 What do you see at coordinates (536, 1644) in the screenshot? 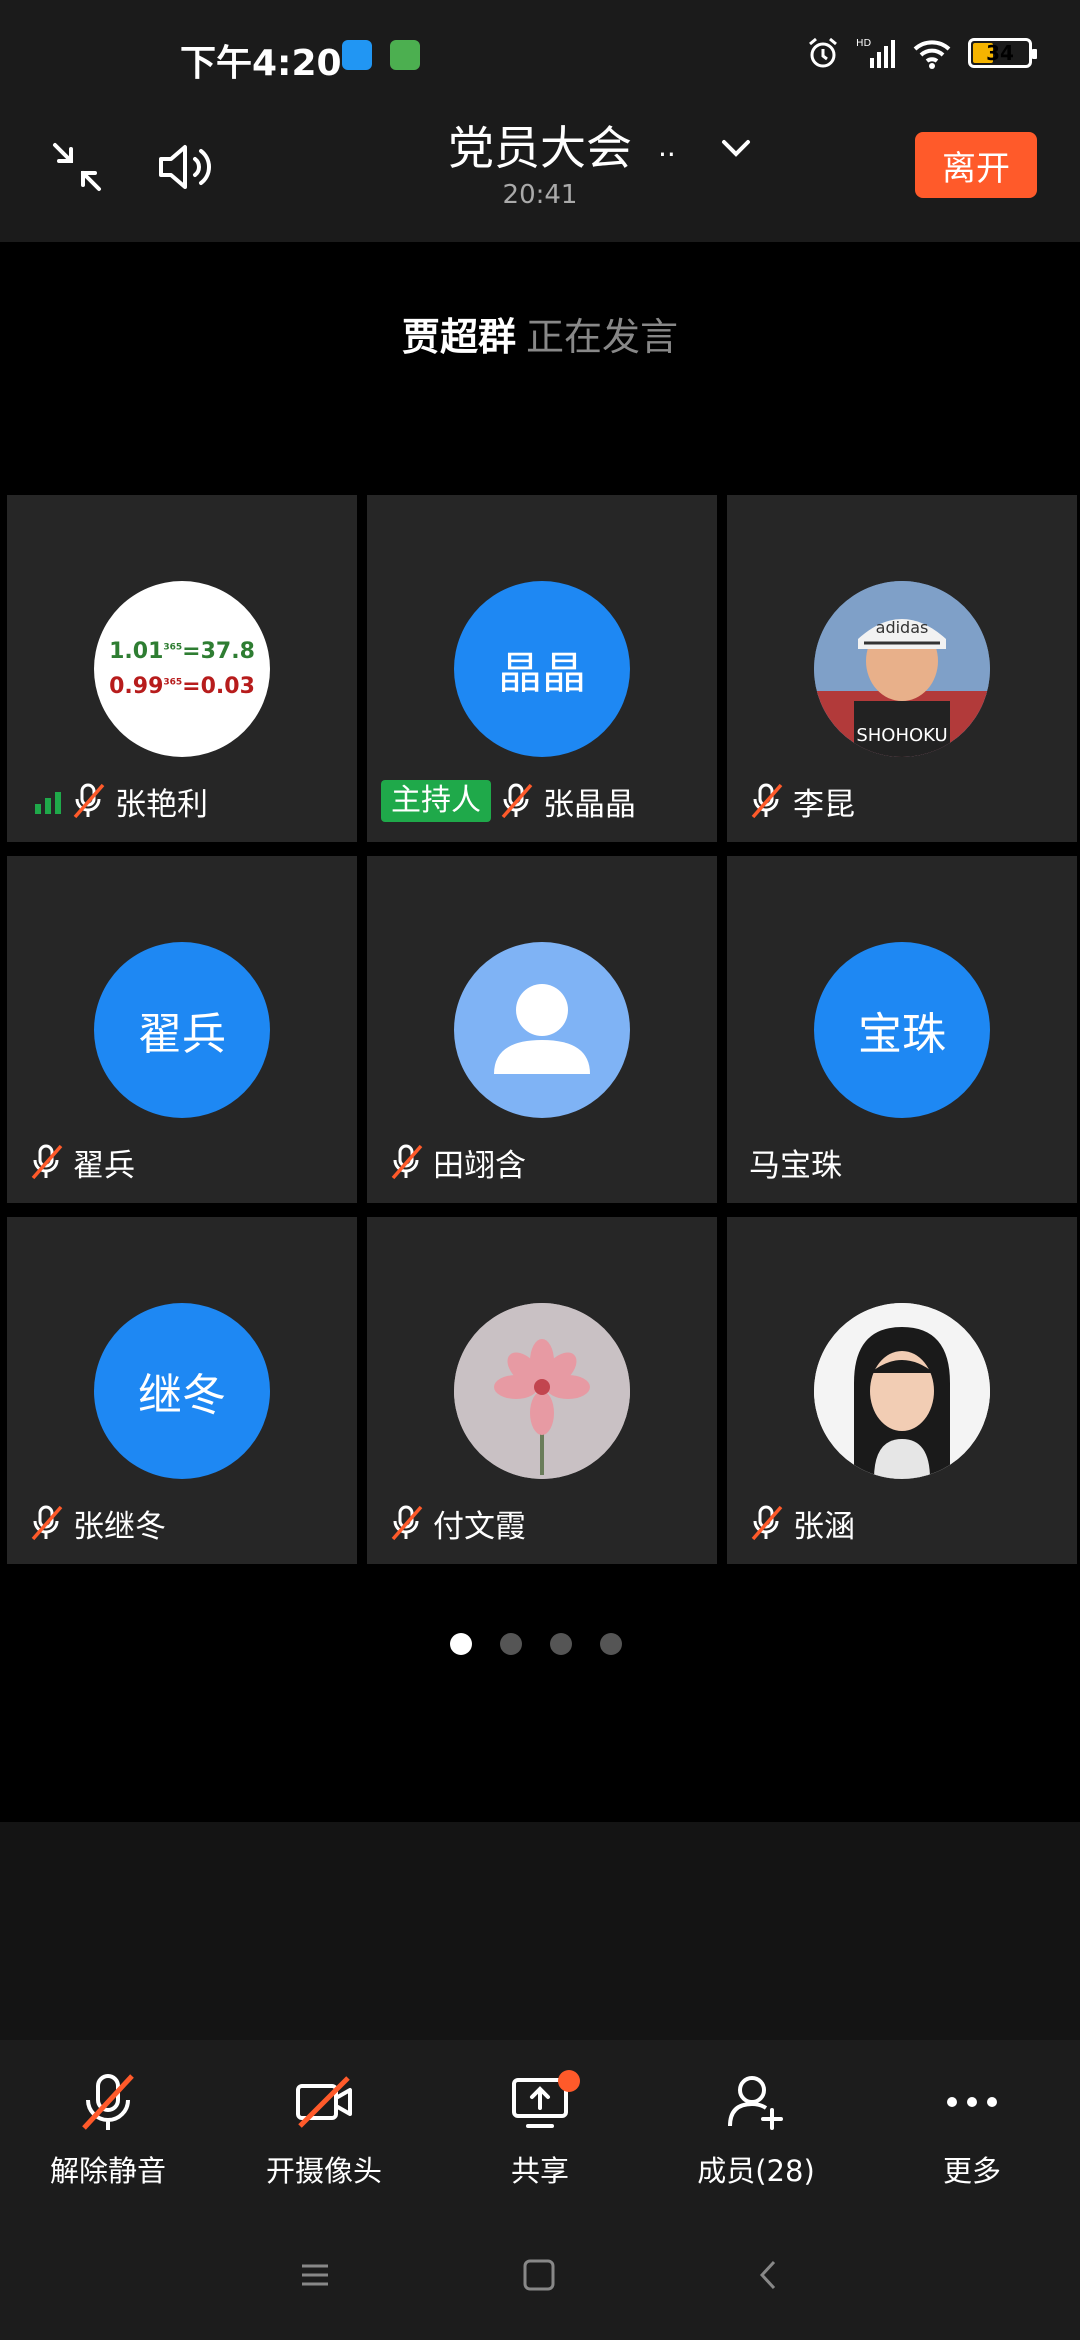
I see `page-indicator` at bounding box center [536, 1644].